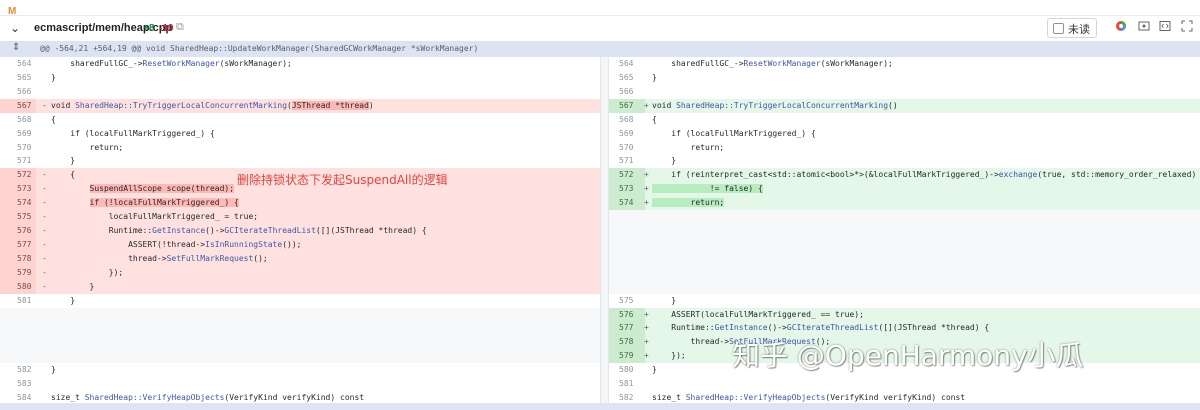 The width and height of the screenshot is (1200, 410). Describe the element at coordinates (1144, 27) in the screenshot. I see `preview-icon` at that location.